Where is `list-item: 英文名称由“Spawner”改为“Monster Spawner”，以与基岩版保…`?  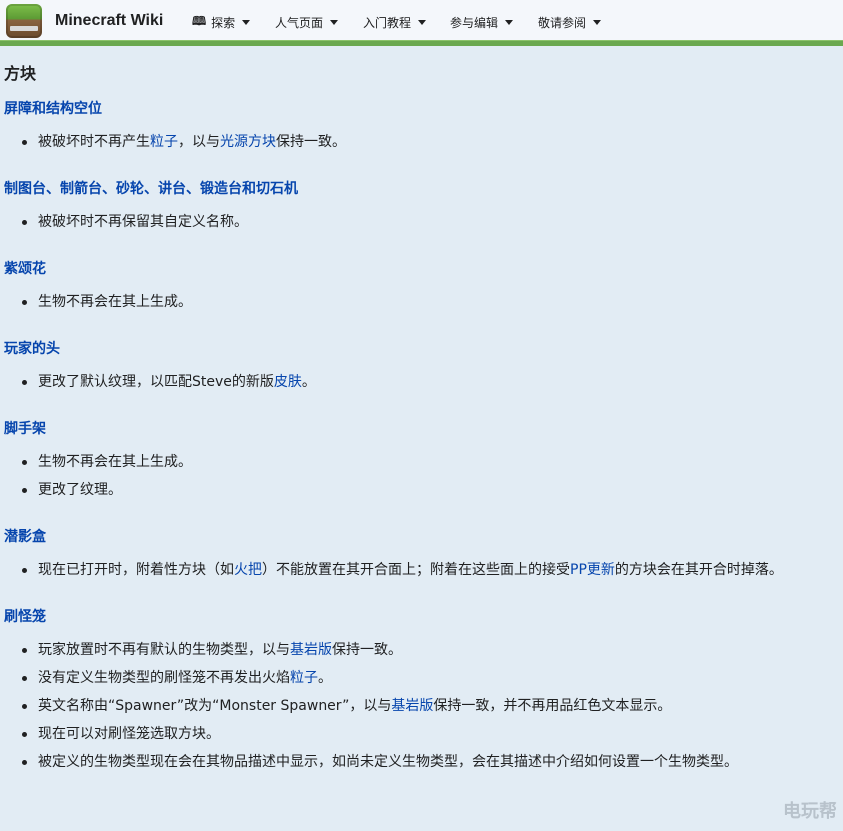
list-item: 英文名称由“Spawner”改为“Monster Spawner”，以与基岩版保… is located at coordinates (423, 706).